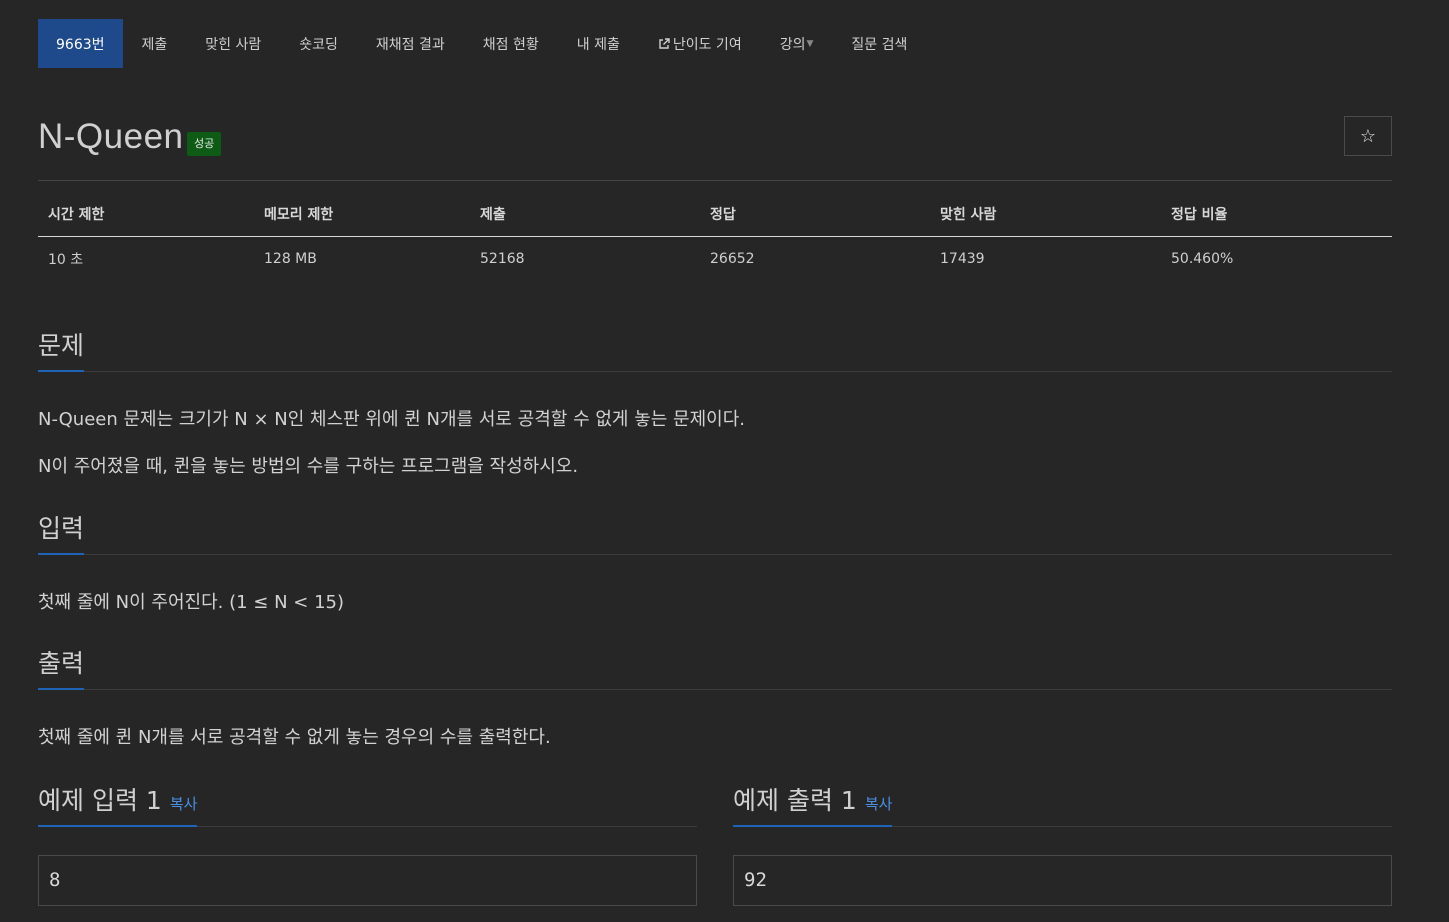  I want to click on nav-rejudge-results: 재채점 결과, so click(410, 43).